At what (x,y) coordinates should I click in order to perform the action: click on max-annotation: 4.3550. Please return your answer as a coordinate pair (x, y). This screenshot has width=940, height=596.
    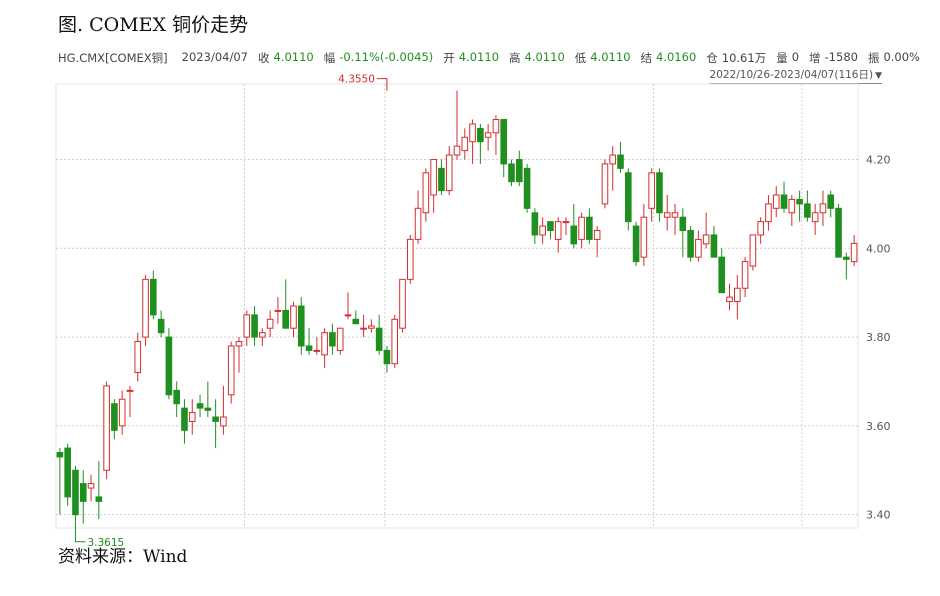
    Looking at the image, I should click on (363, 82).